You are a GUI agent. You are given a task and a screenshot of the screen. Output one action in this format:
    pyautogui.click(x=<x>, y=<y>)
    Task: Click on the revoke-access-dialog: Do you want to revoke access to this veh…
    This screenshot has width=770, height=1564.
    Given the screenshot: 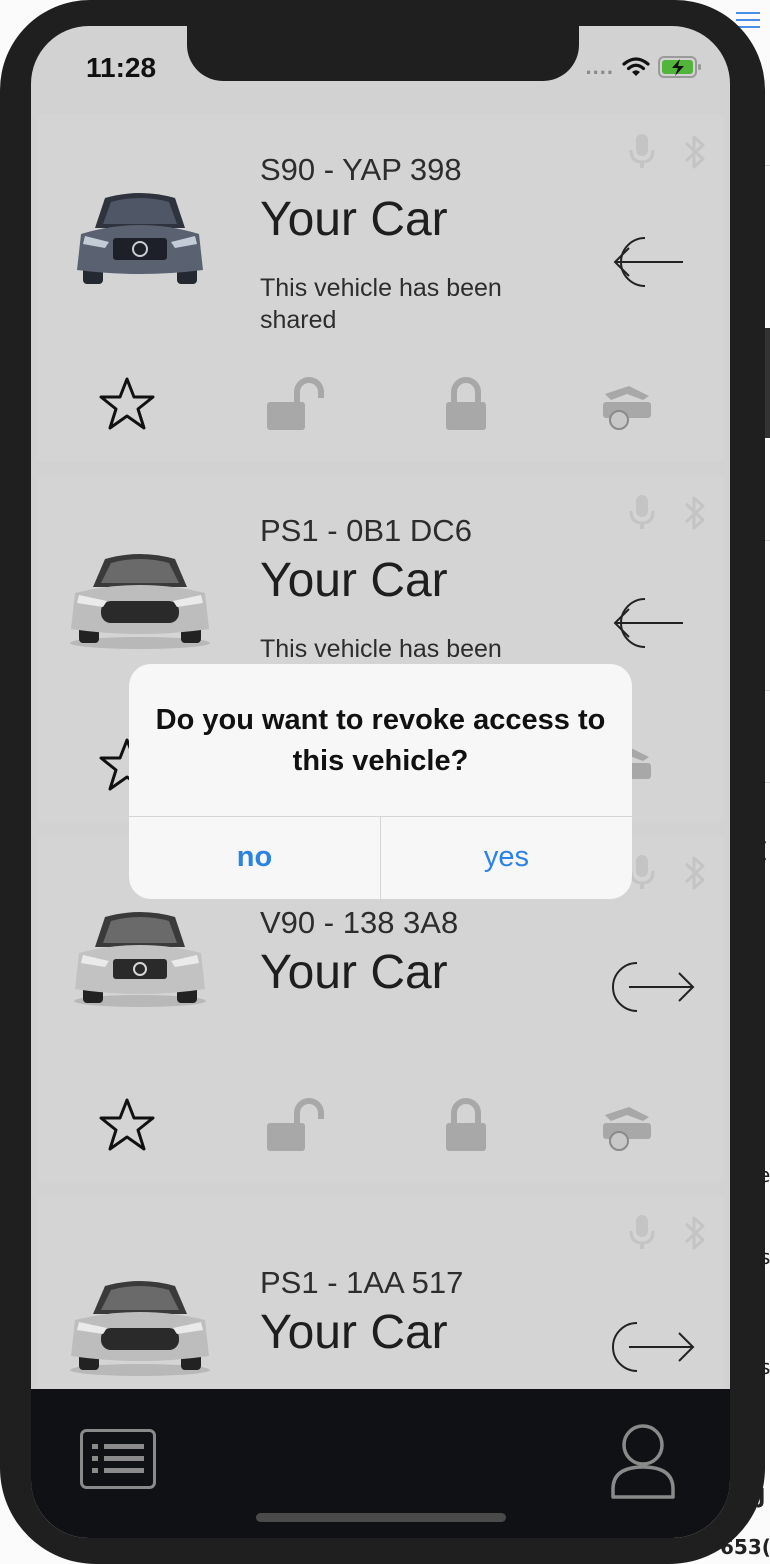 What is the action you would take?
    pyautogui.click(x=380, y=781)
    